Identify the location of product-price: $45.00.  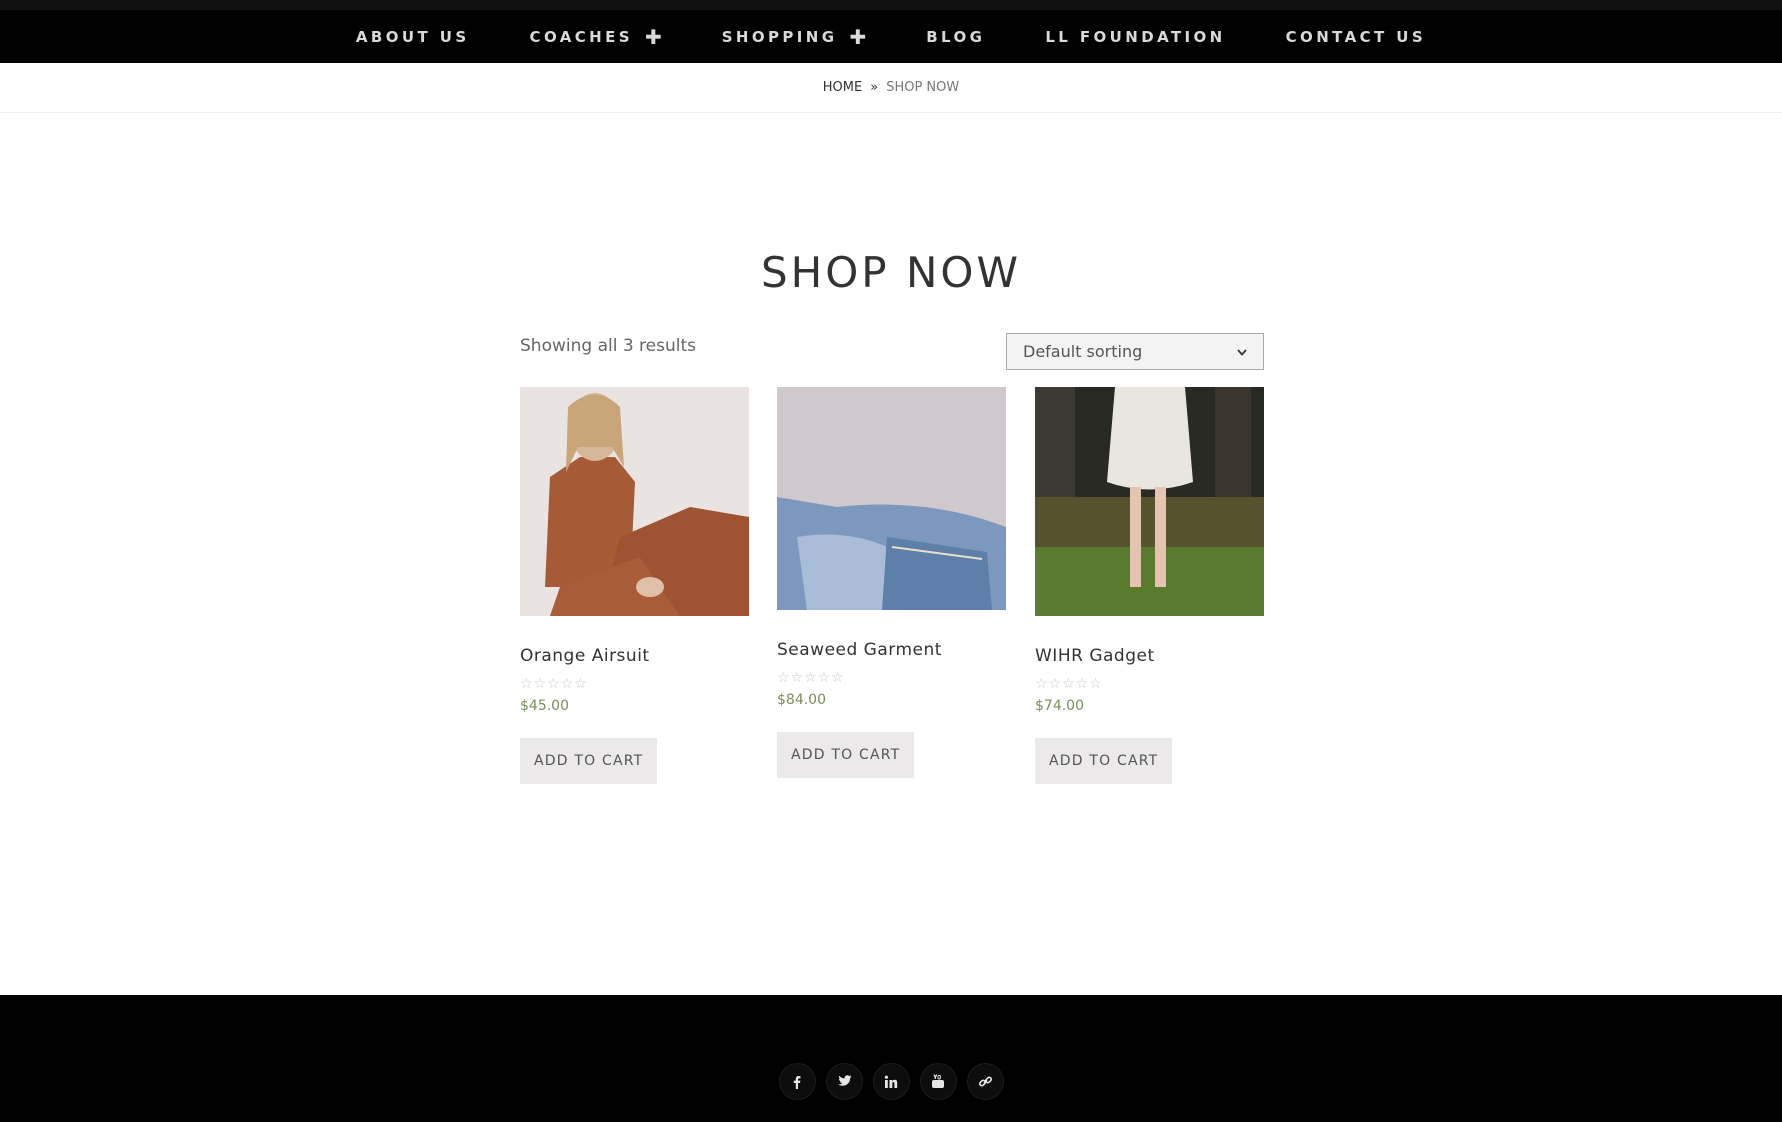
(544, 706).